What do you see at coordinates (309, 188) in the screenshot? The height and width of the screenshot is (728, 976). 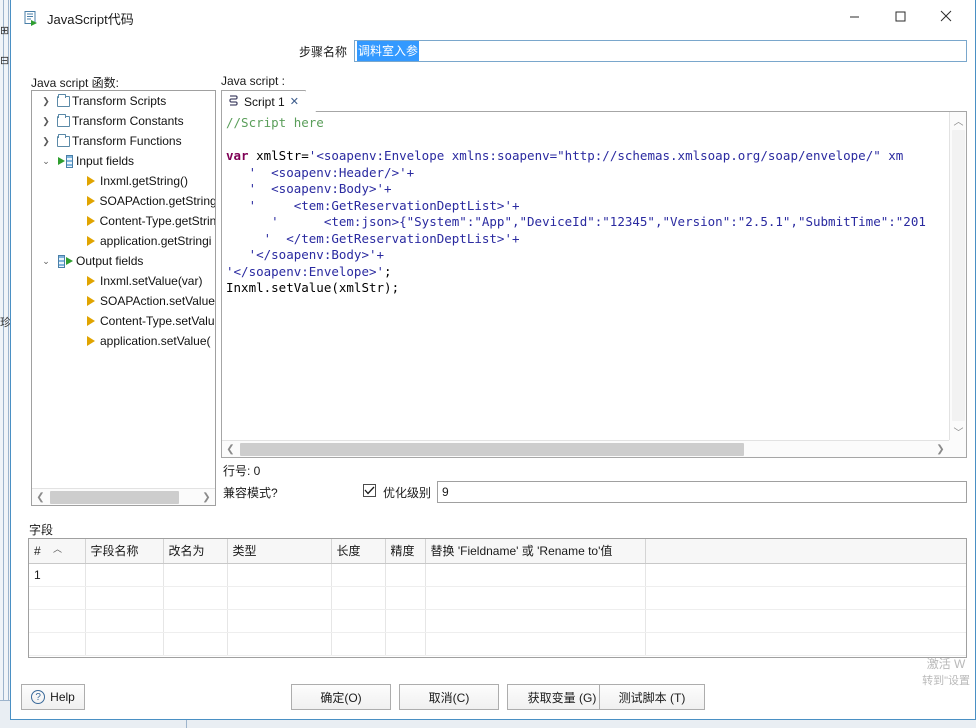 I see `code-segment: ' <soapenv:Body>'+` at bounding box center [309, 188].